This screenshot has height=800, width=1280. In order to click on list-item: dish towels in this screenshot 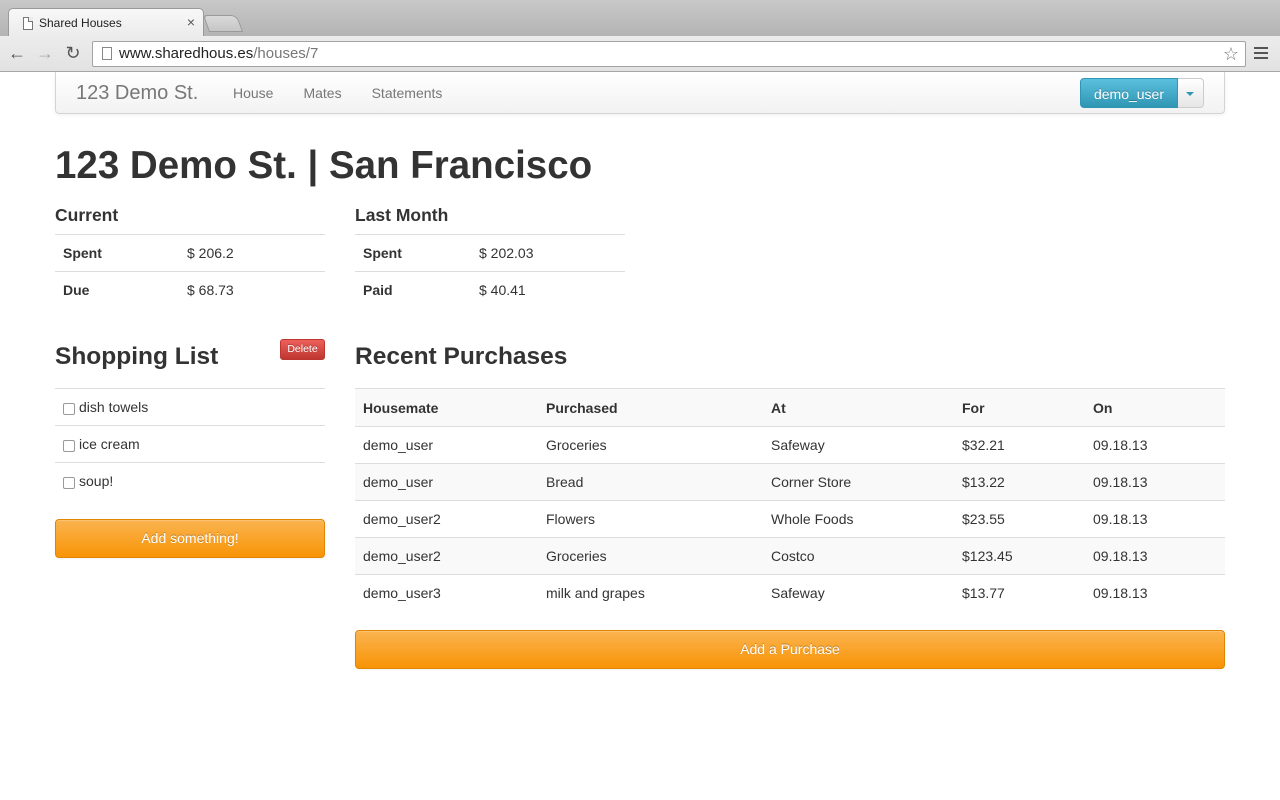, I will do `click(190, 406)`.